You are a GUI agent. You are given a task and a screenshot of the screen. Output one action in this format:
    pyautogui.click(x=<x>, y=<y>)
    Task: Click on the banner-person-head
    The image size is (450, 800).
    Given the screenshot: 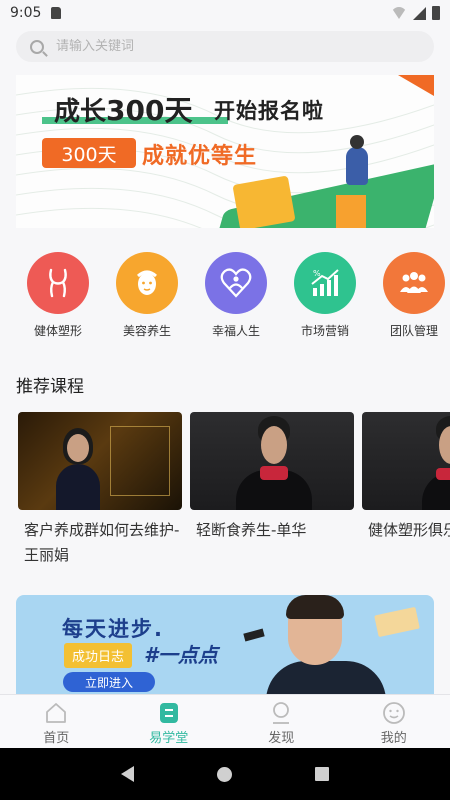 What is the action you would take?
    pyautogui.click(x=357, y=142)
    